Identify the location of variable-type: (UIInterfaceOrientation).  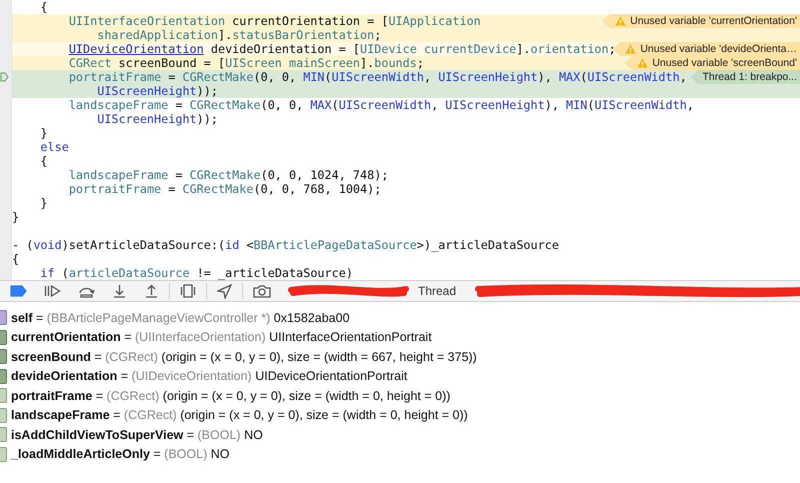
(200, 337).